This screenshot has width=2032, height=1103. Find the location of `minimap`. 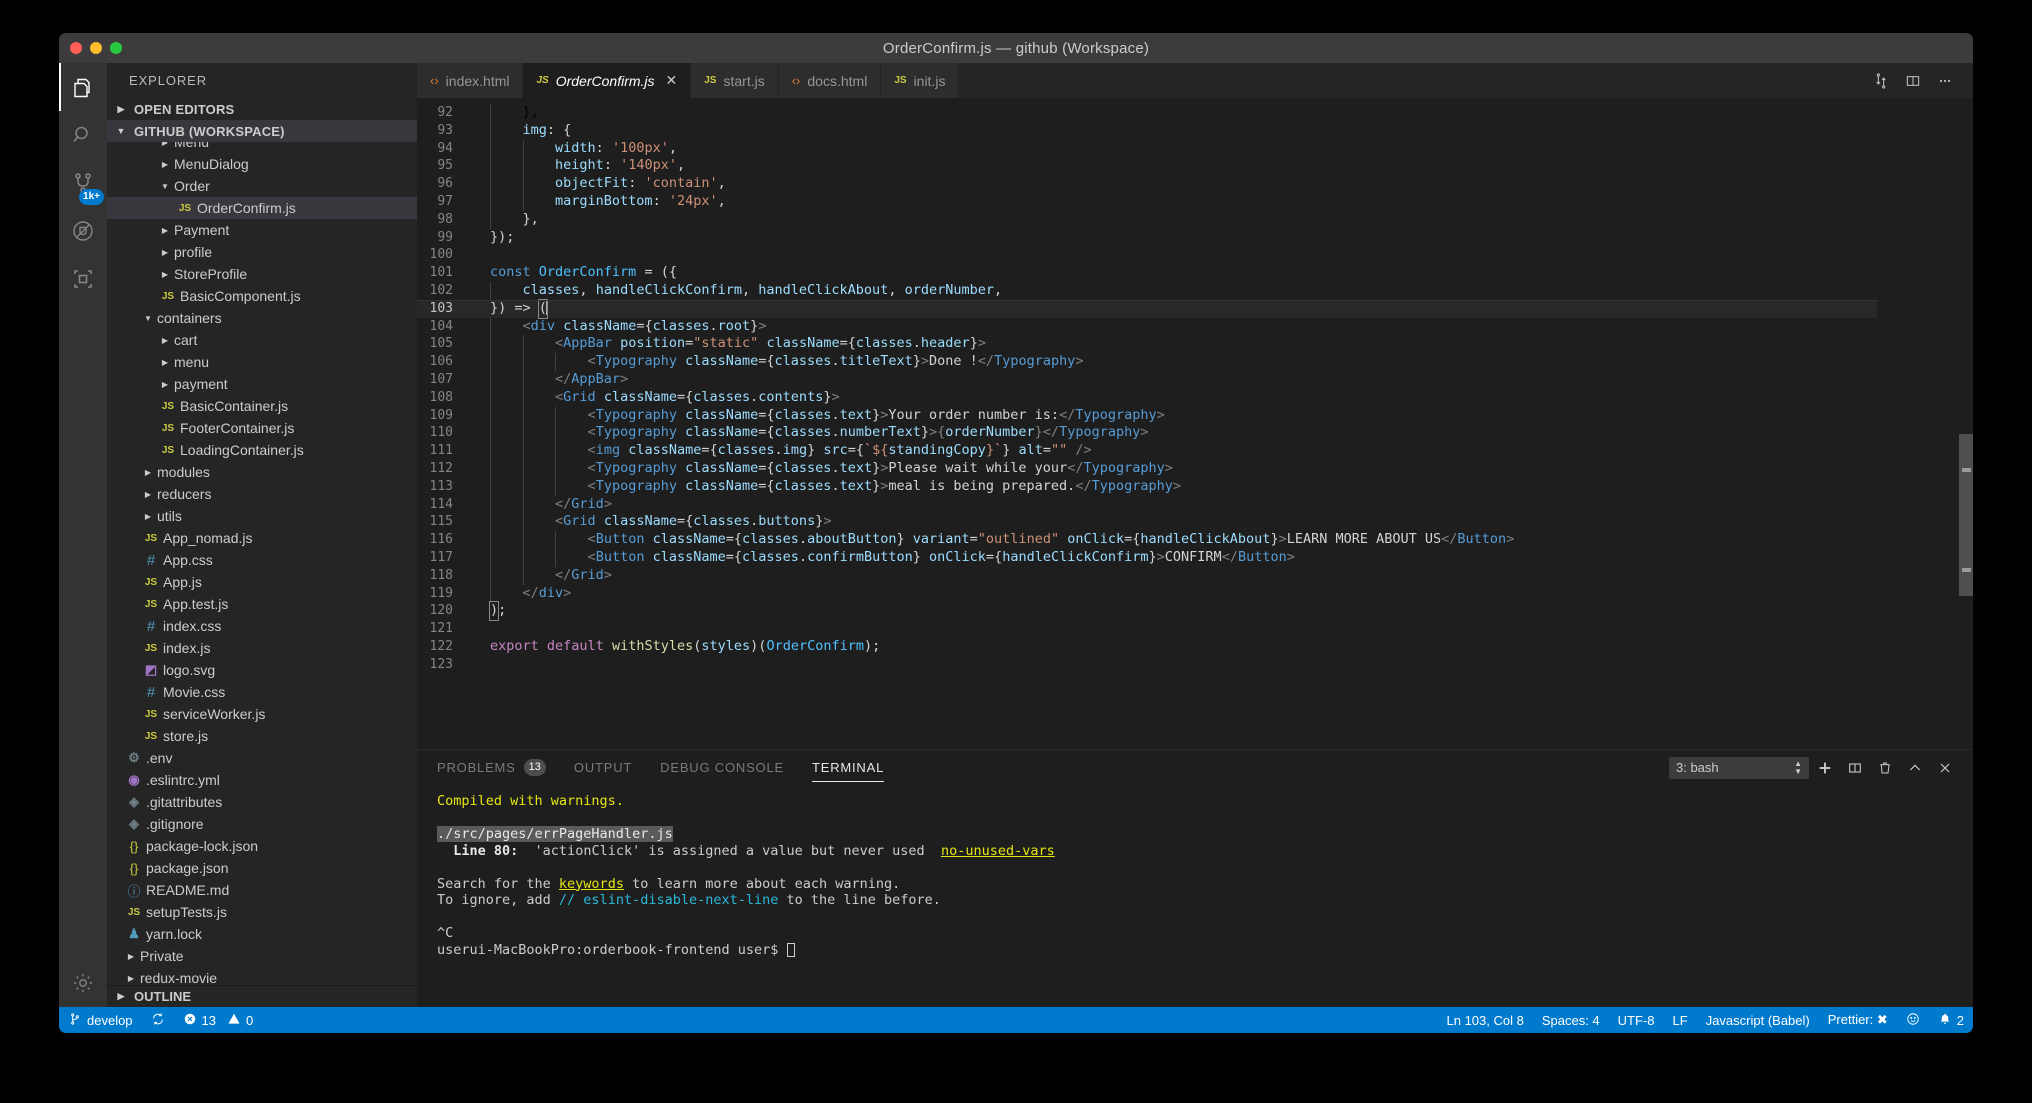

minimap is located at coordinates (1925, 423).